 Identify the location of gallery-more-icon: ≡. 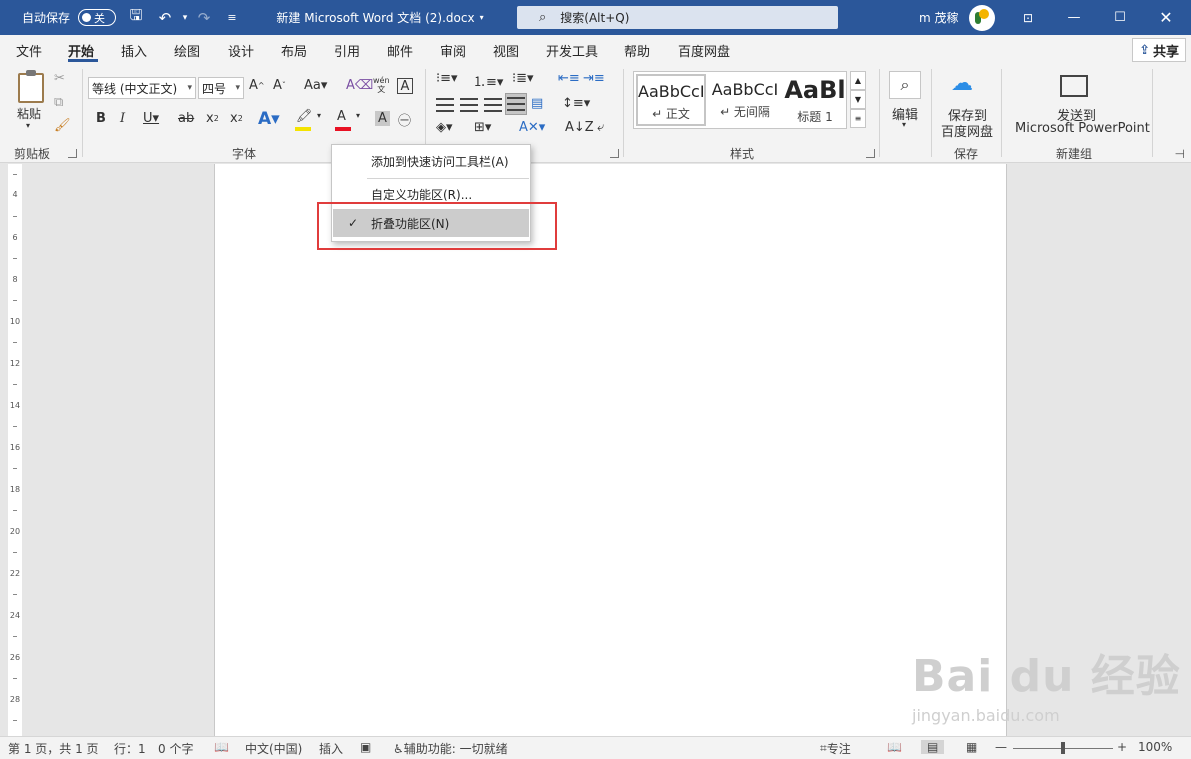
(858, 118).